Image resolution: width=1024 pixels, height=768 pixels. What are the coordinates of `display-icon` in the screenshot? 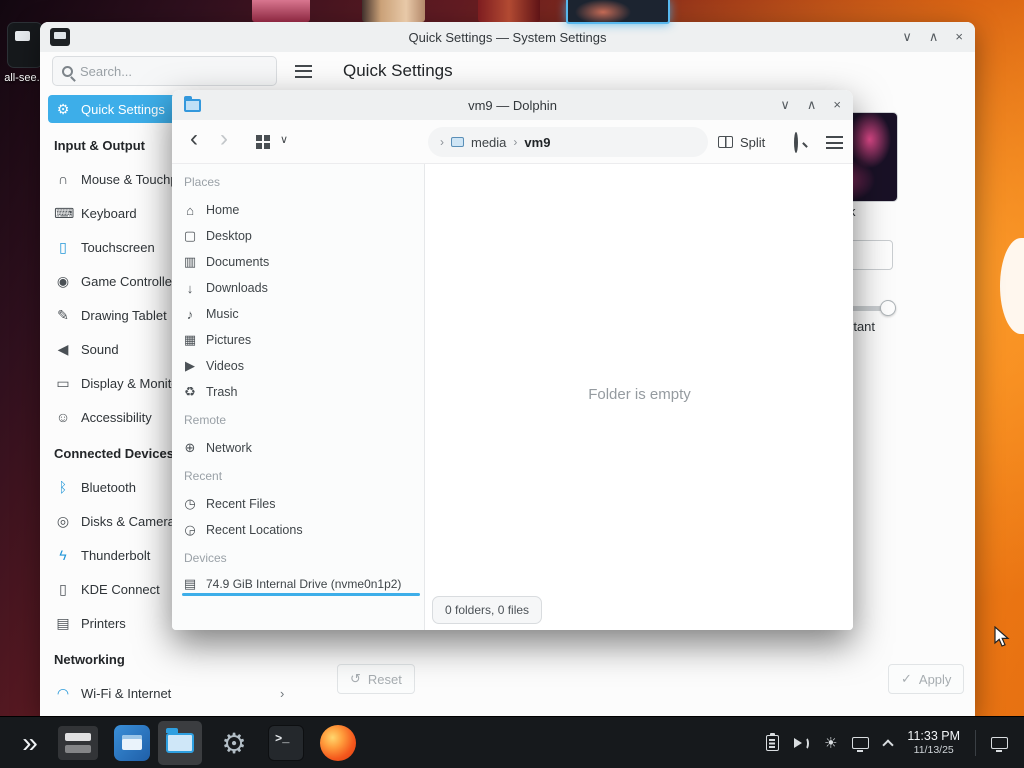 It's located at (861, 744).